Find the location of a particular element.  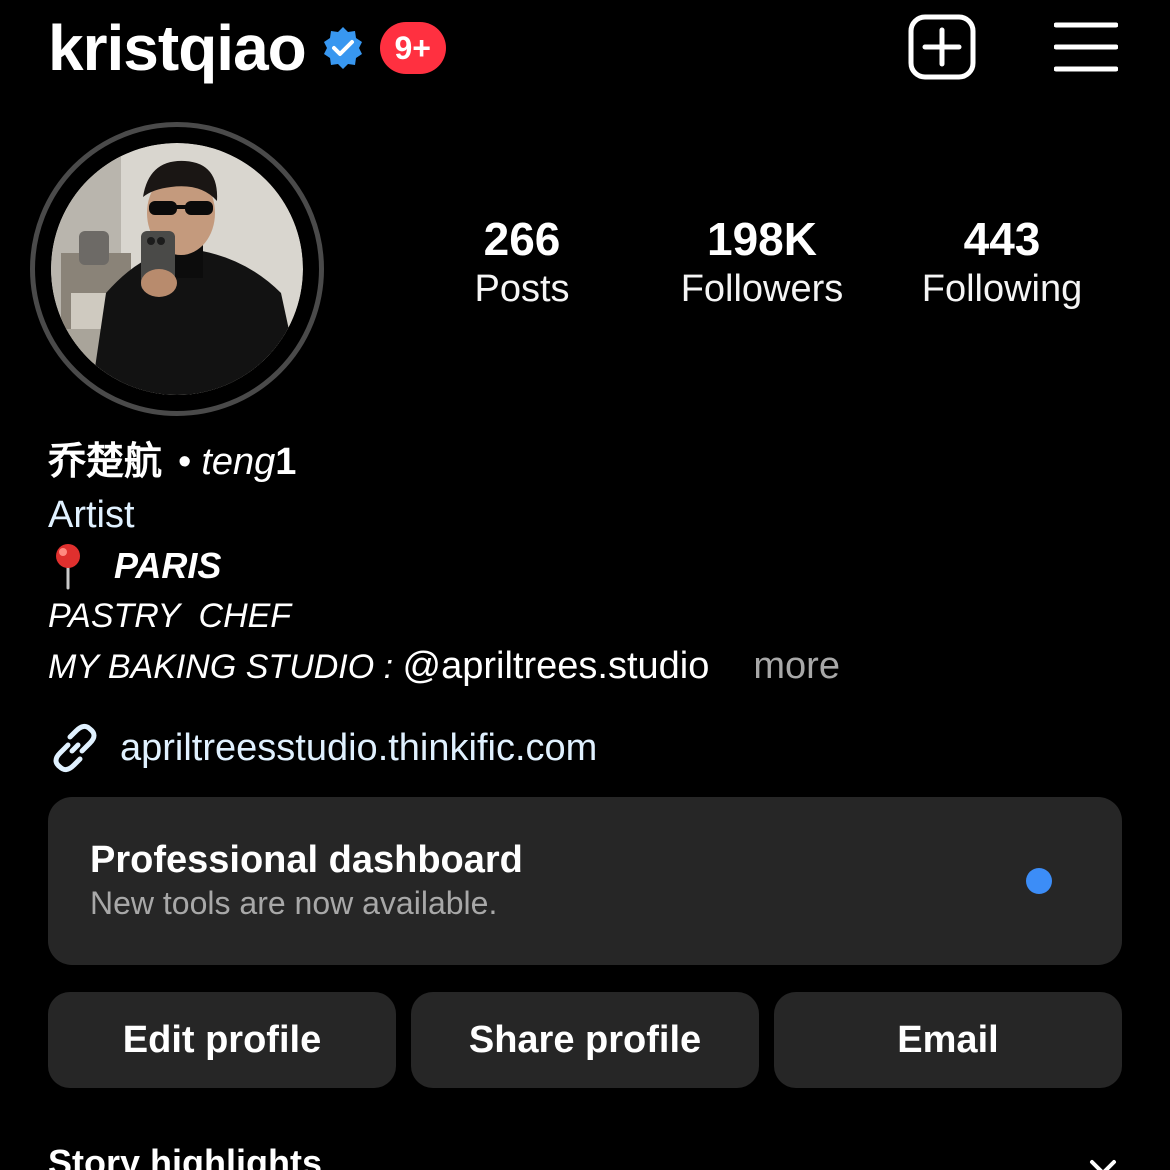

website-link: apriltreesstudio.thinkific.com is located at coordinates (322, 748).